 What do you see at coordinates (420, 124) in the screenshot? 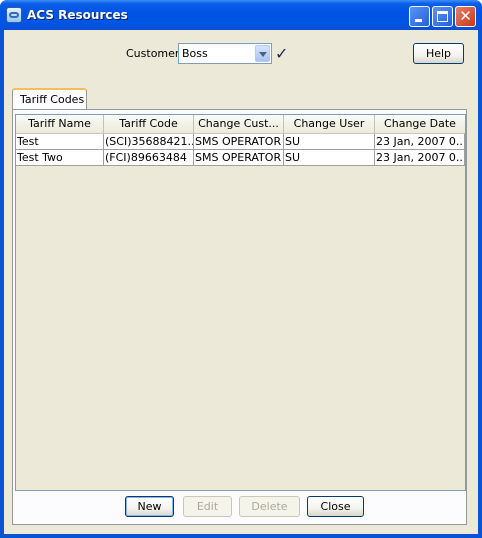
I see `column-header-change-date: Change Date` at bounding box center [420, 124].